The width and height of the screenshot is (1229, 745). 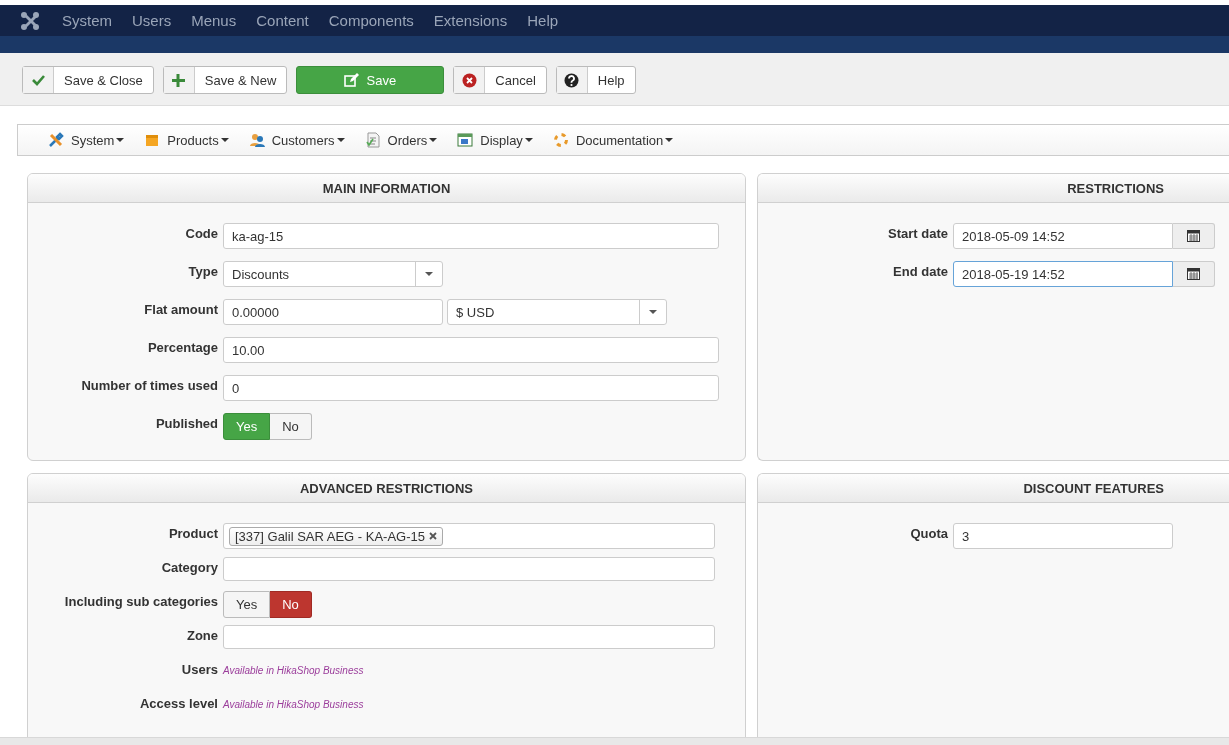 What do you see at coordinates (471, 236) in the screenshot?
I see `text-field: ka-ag-15` at bounding box center [471, 236].